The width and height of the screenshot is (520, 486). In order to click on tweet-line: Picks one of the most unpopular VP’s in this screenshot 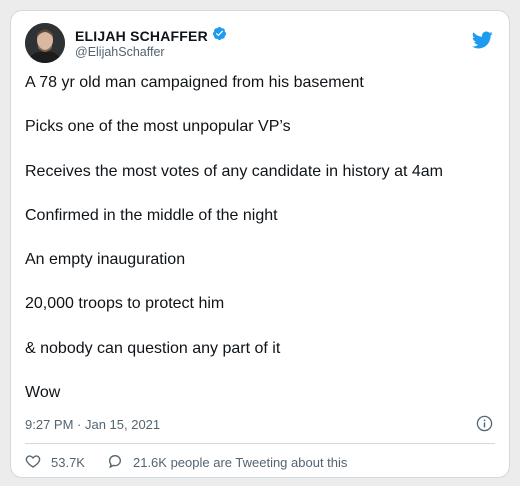, I will do `click(158, 127)`.